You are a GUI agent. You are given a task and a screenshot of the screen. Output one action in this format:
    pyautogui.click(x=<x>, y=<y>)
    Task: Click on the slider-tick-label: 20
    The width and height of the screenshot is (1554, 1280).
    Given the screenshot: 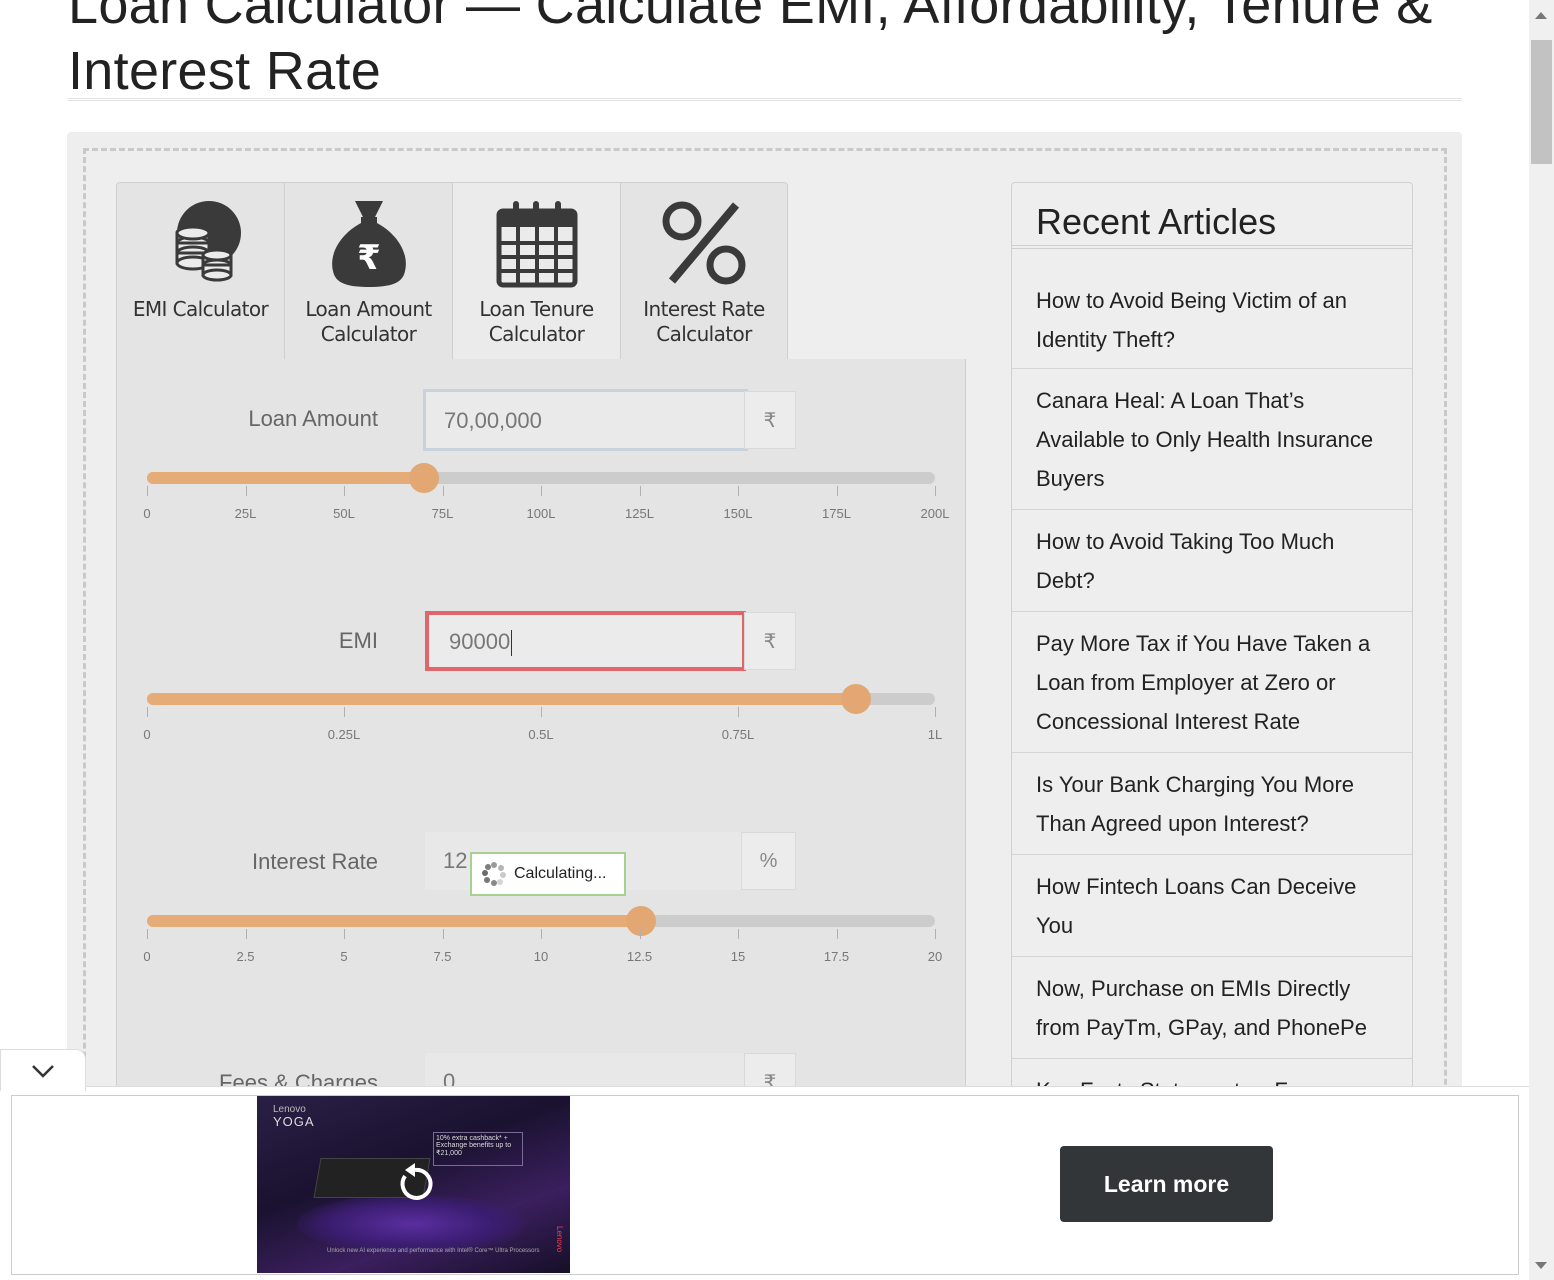 What is the action you would take?
    pyautogui.click(x=935, y=956)
    